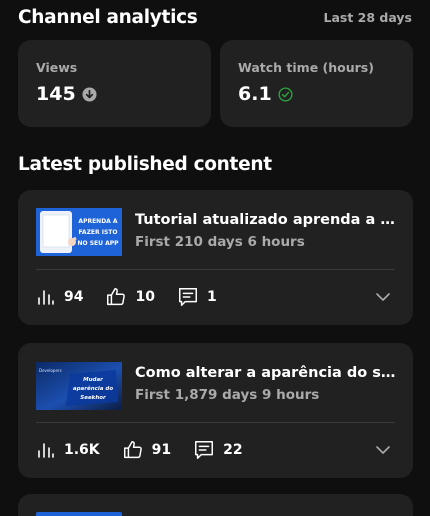 Image resolution: width=430 pixels, height=516 pixels. What do you see at coordinates (93, 398) in the screenshot?
I see `thumb-text-line: Seekhor` at bounding box center [93, 398].